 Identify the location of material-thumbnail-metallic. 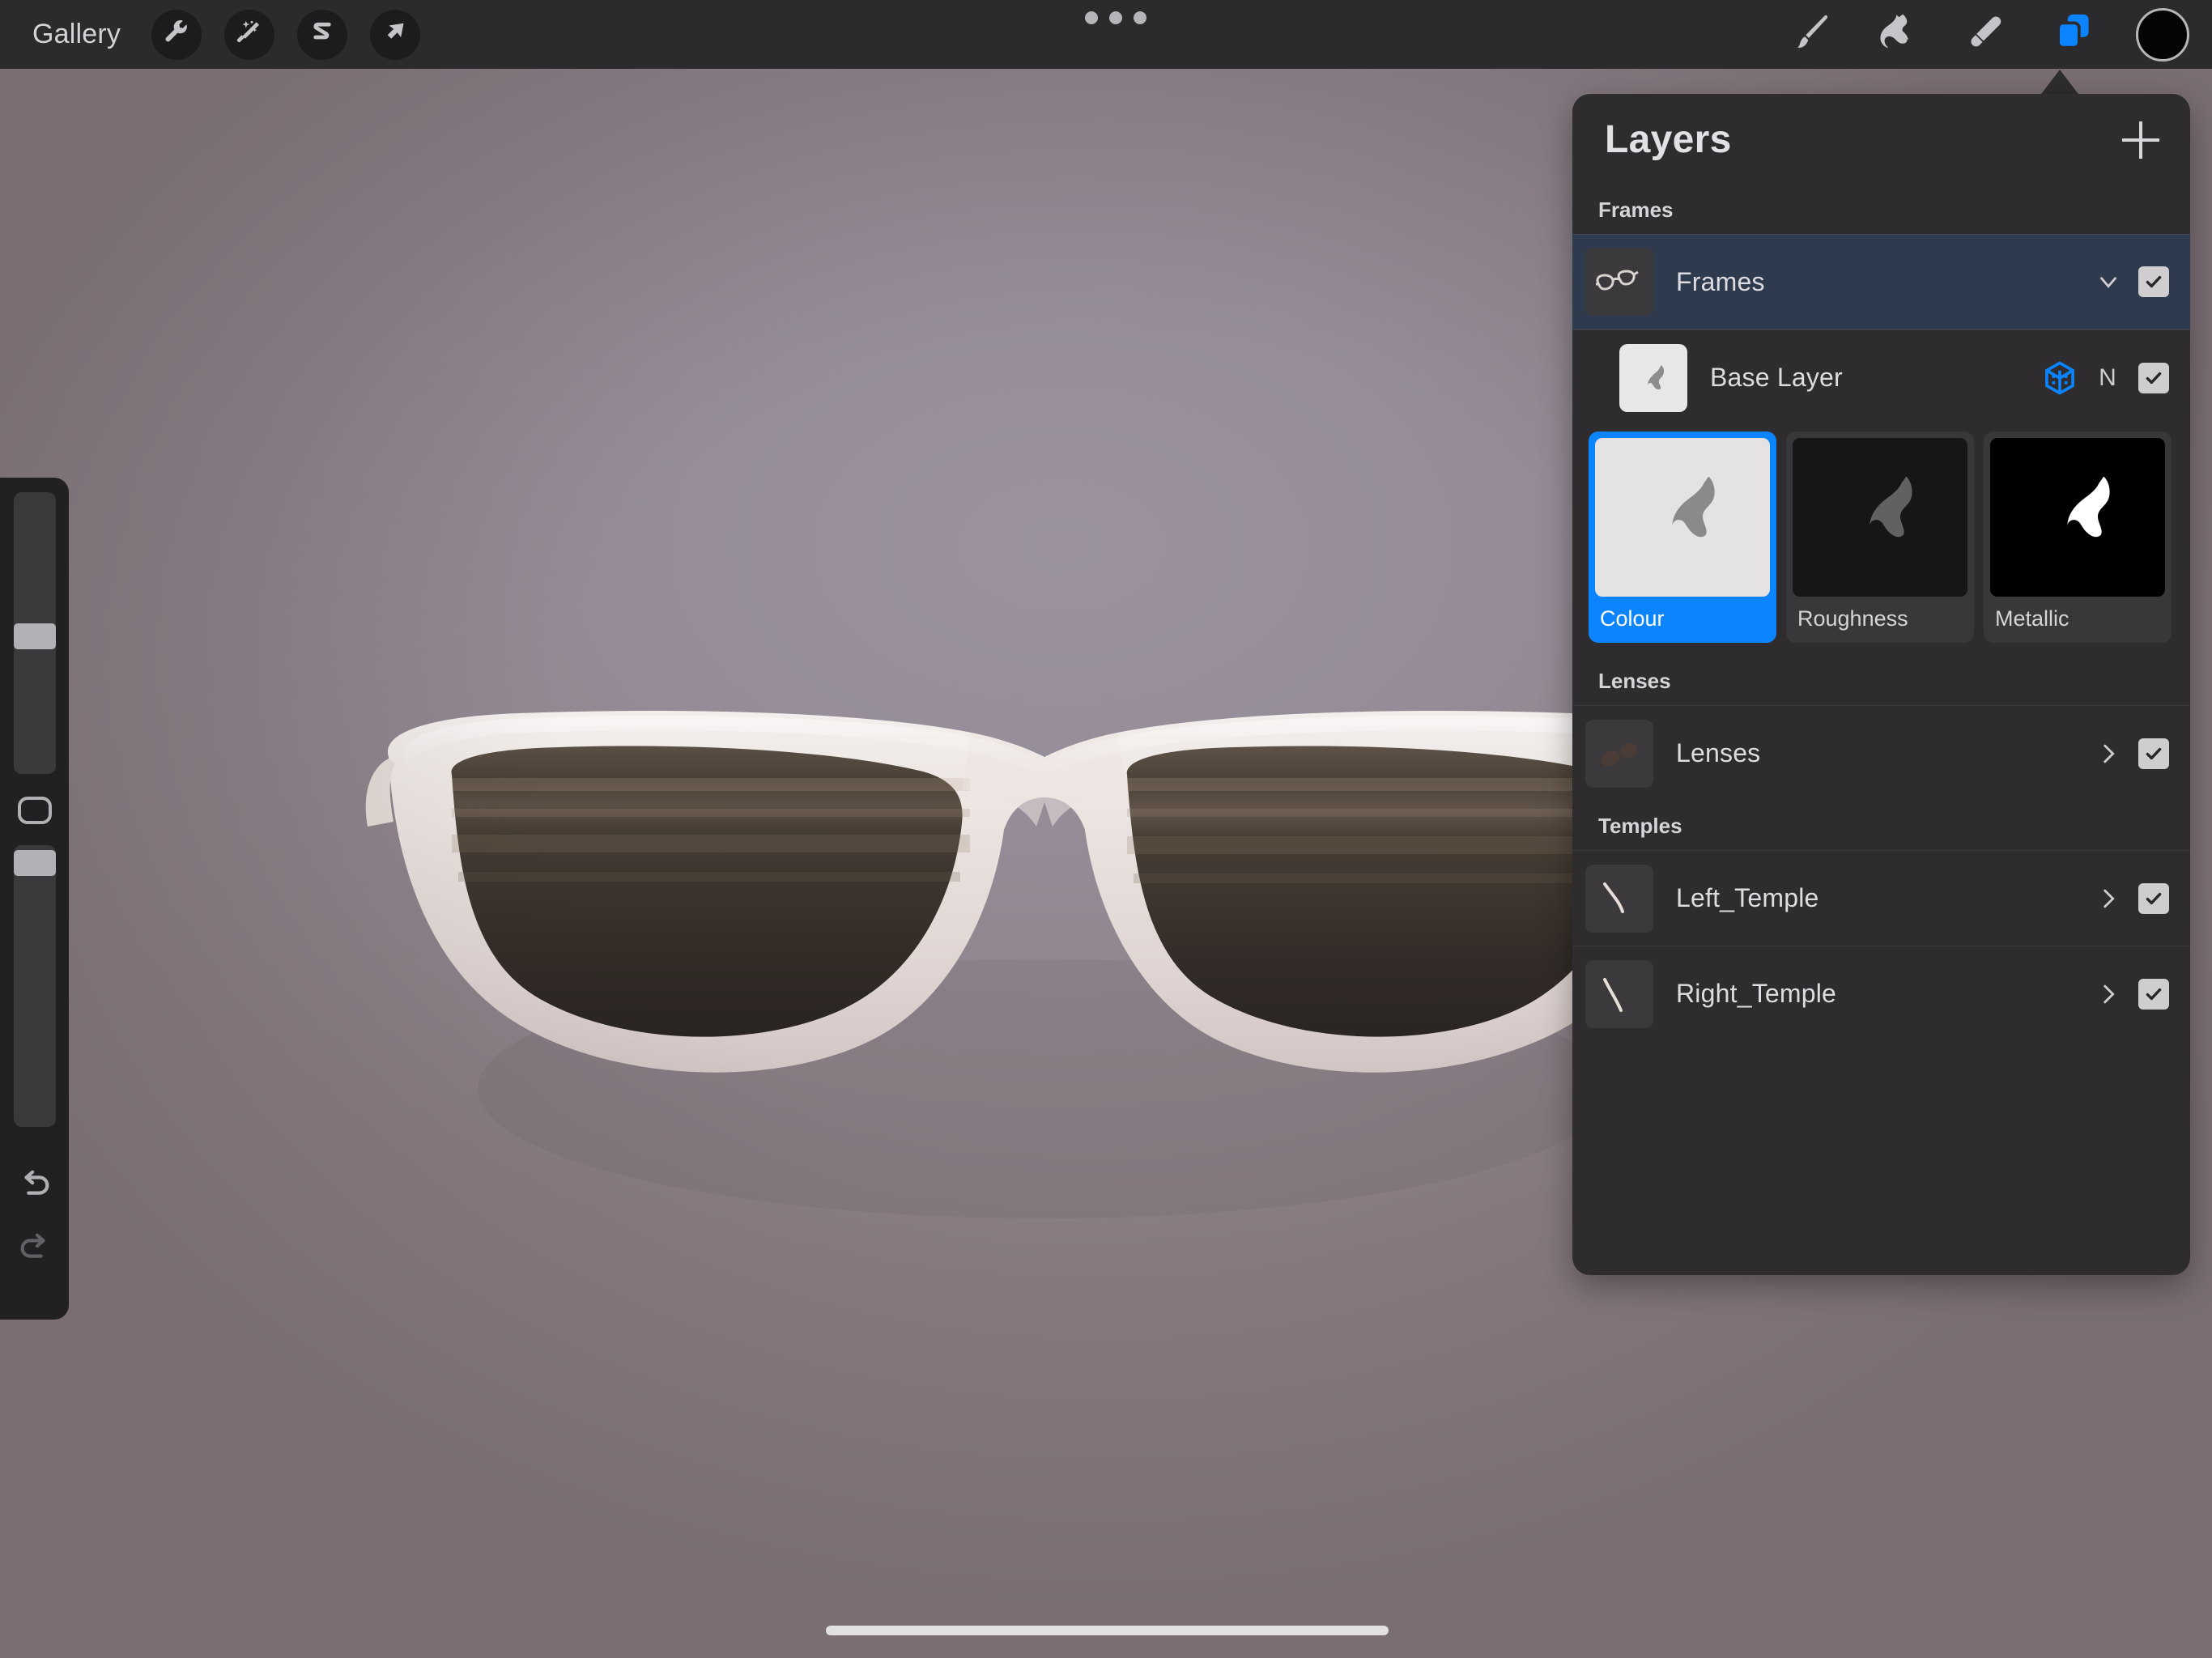
(2078, 517).